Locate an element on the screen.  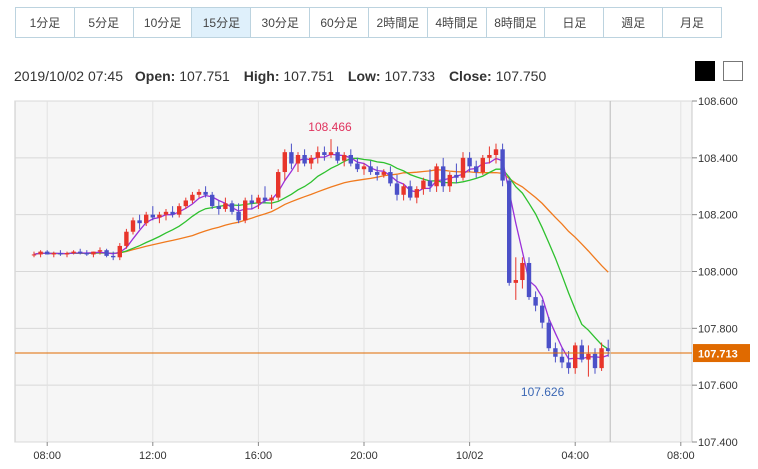
x-tick-label: 12:00 is located at coordinates (153, 456).